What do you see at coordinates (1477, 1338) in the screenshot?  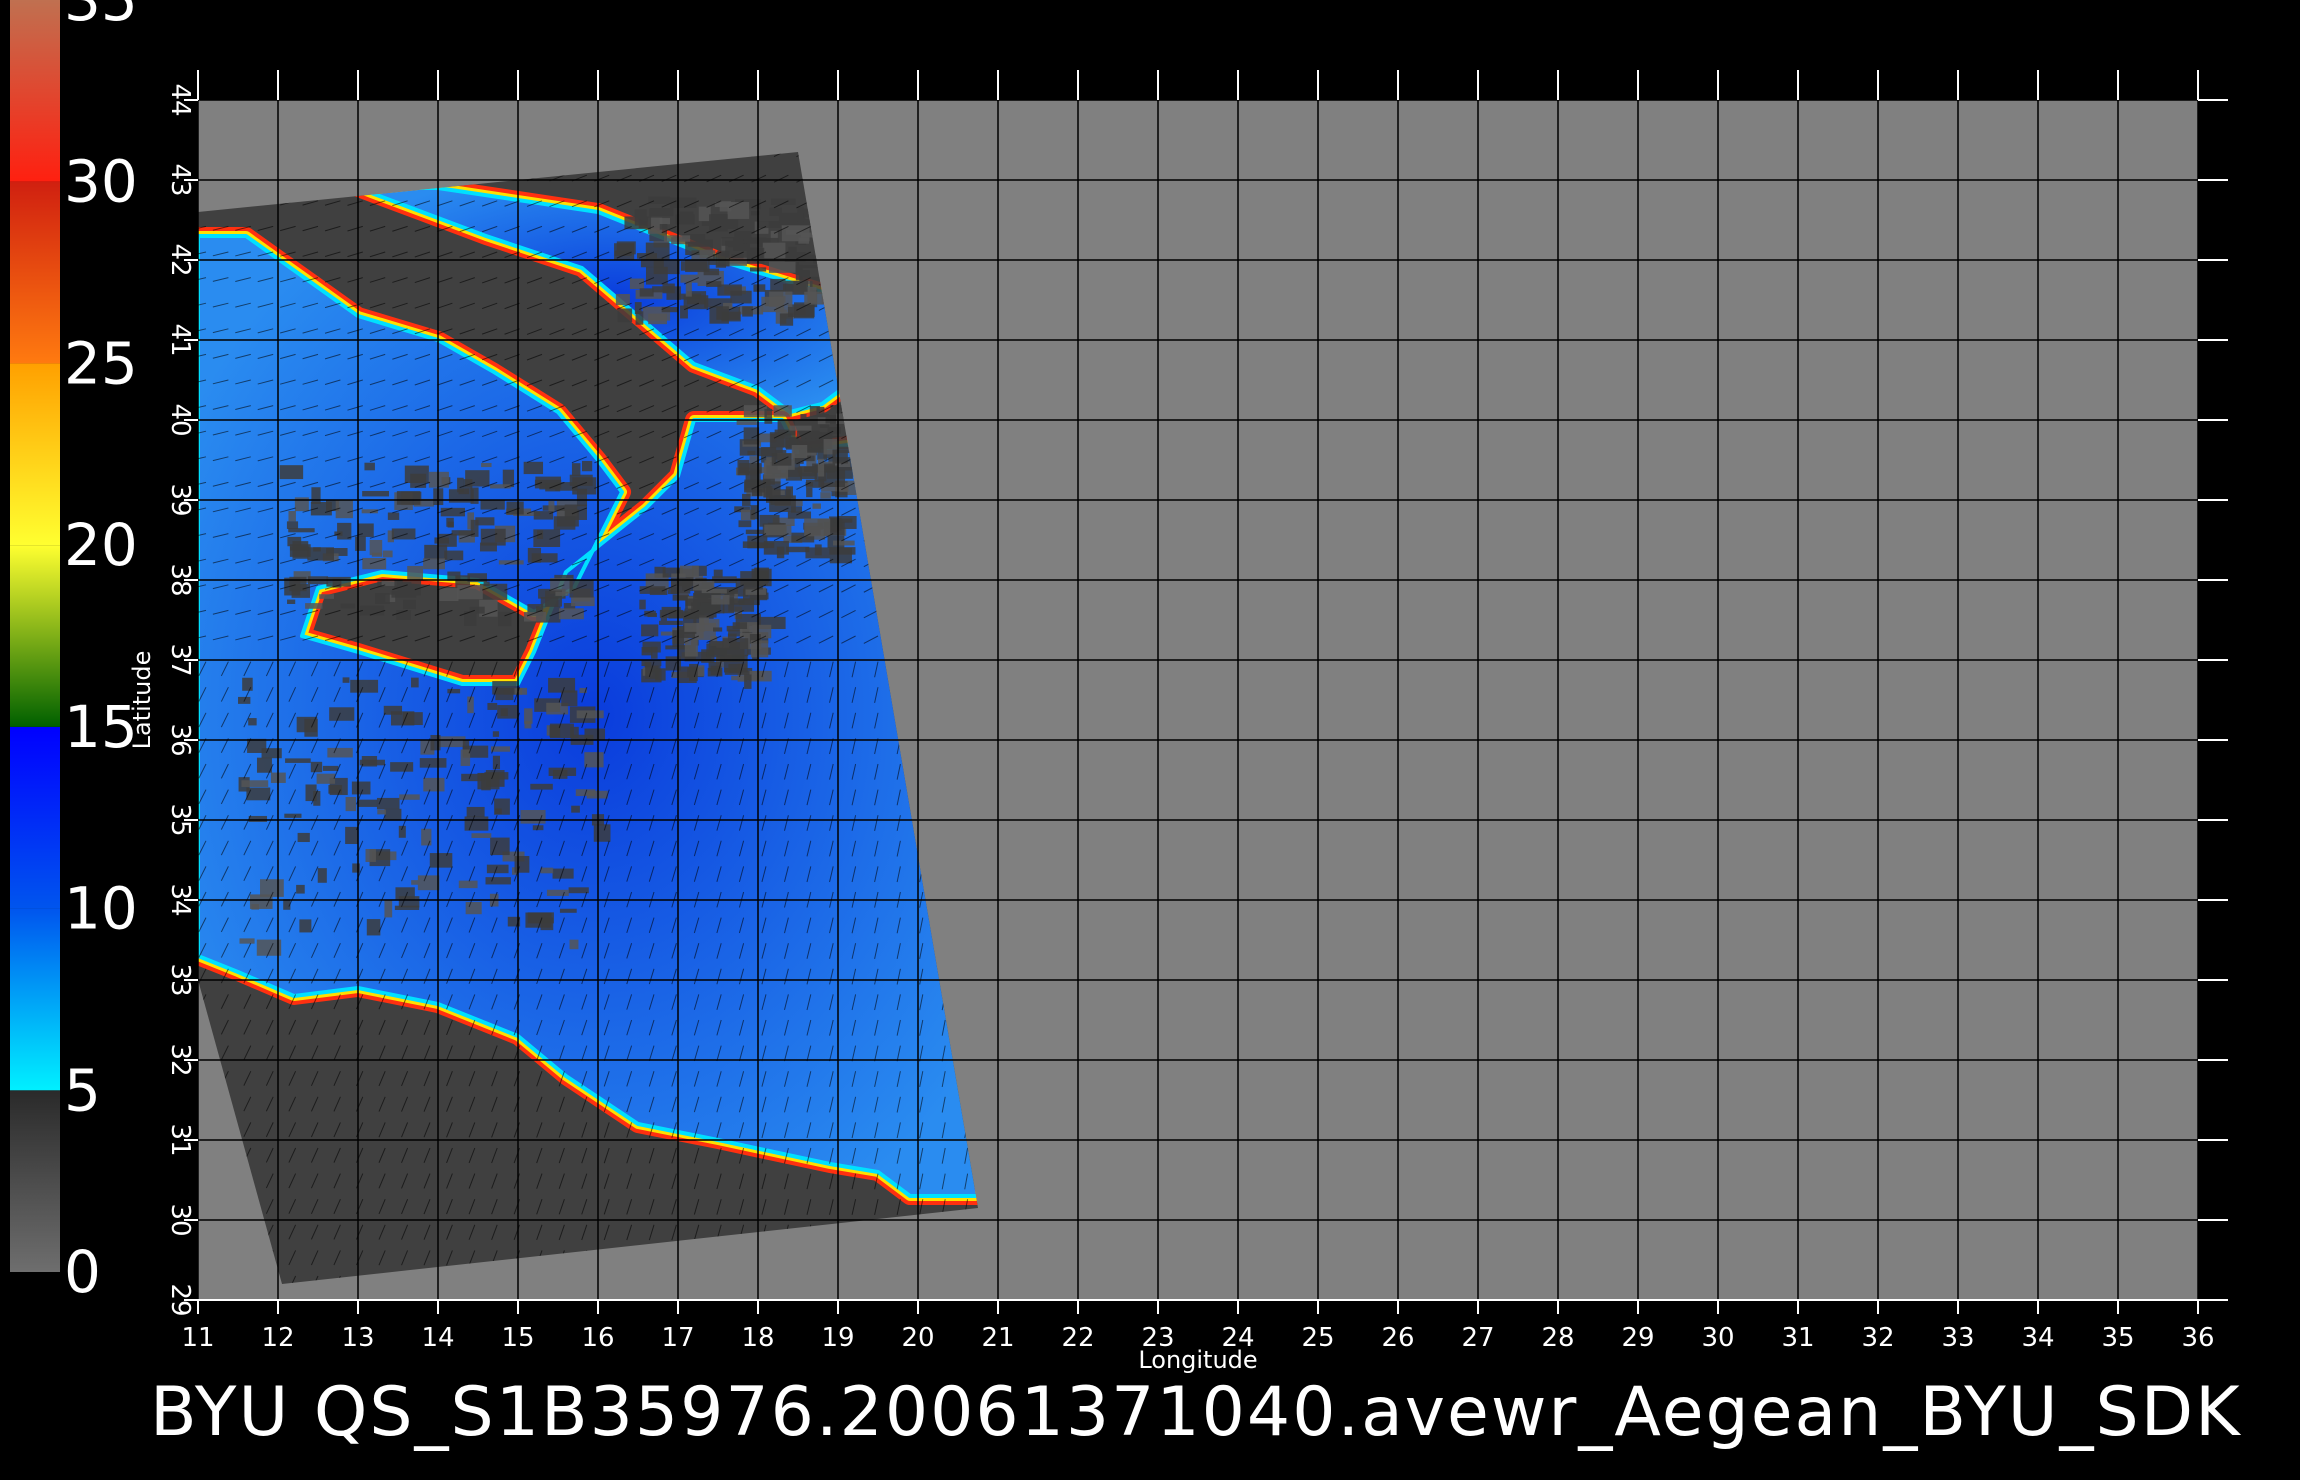 I see `longitude-tick-label: 27` at bounding box center [1477, 1338].